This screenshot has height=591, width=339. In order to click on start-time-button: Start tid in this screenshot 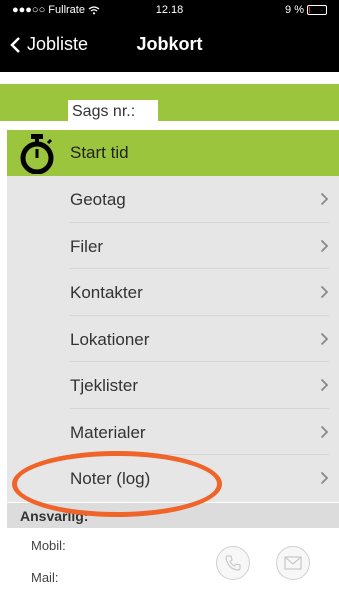, I will do `click(173, 153)`.